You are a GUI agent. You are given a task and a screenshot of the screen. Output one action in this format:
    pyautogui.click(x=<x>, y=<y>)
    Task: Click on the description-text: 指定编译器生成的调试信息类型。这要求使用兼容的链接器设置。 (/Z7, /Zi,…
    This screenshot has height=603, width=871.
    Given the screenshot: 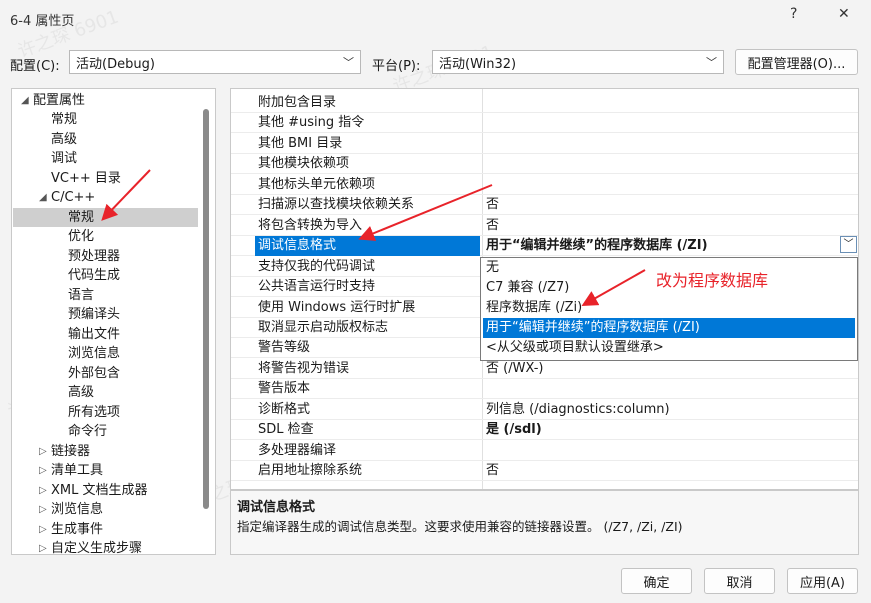 What is the action you would take?
    pyautogui.click(x=460, y=526)
    